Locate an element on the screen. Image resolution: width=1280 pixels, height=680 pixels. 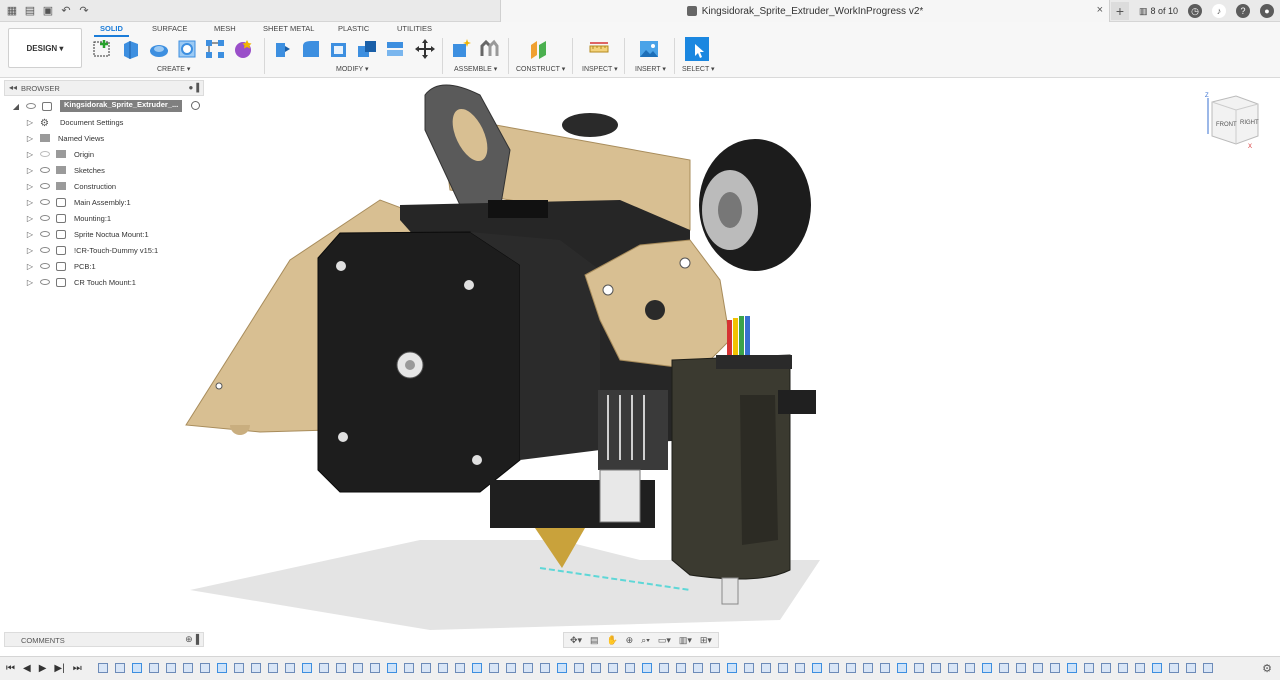
go-to-end-icon: ⏭ is located at coordinates (77, 668).